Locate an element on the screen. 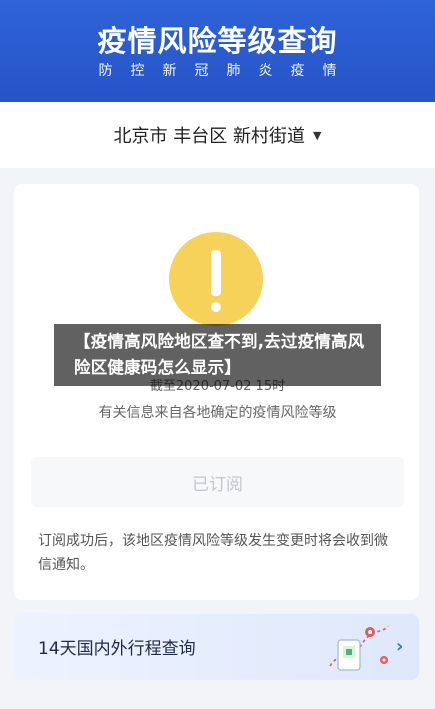 The image size is (435, 709). location-selector: 北京市 丰台区 新村街道 ▼ is located at coordinates (217, 135).